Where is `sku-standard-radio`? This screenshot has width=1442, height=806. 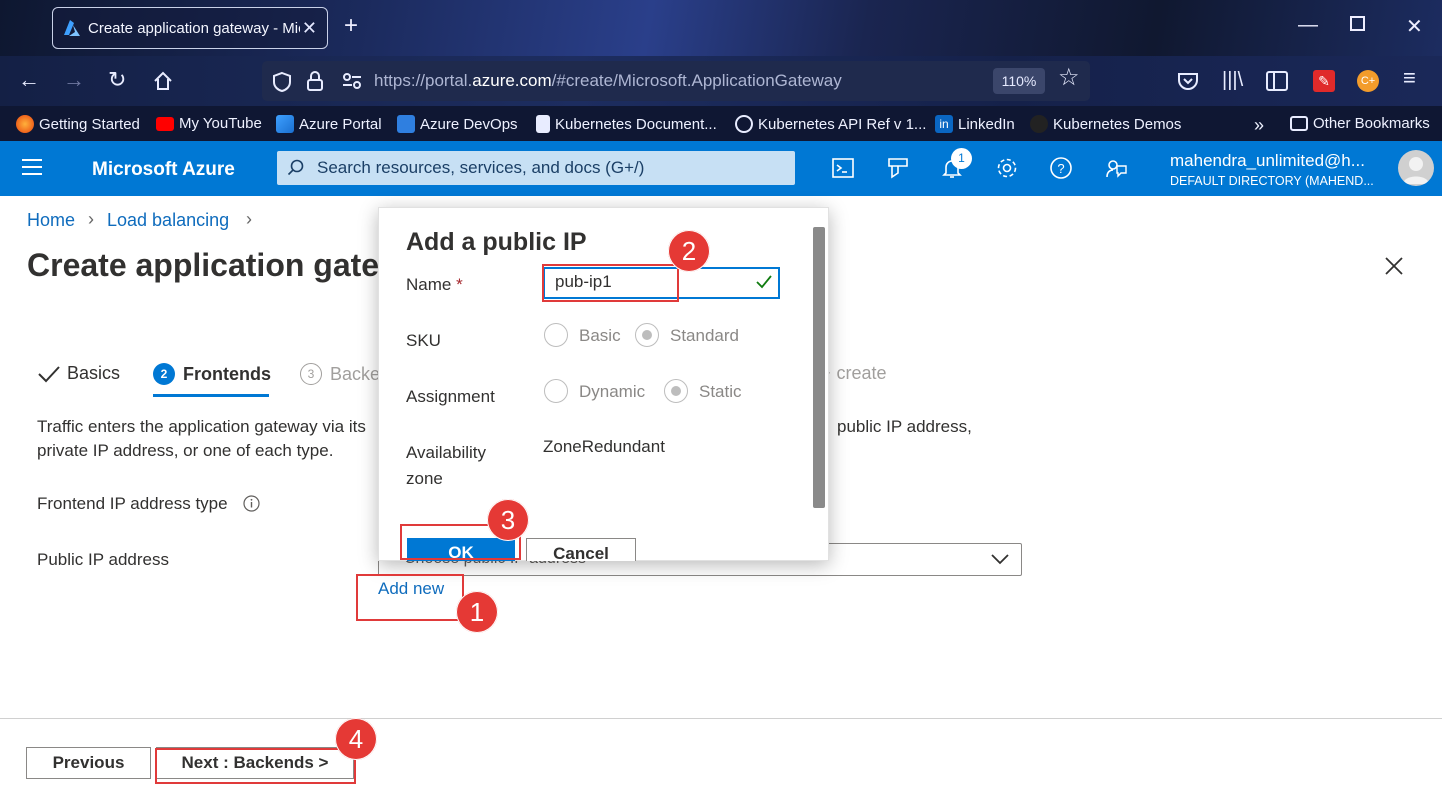
sku-standard-radio is located at coordinates (647, 335).